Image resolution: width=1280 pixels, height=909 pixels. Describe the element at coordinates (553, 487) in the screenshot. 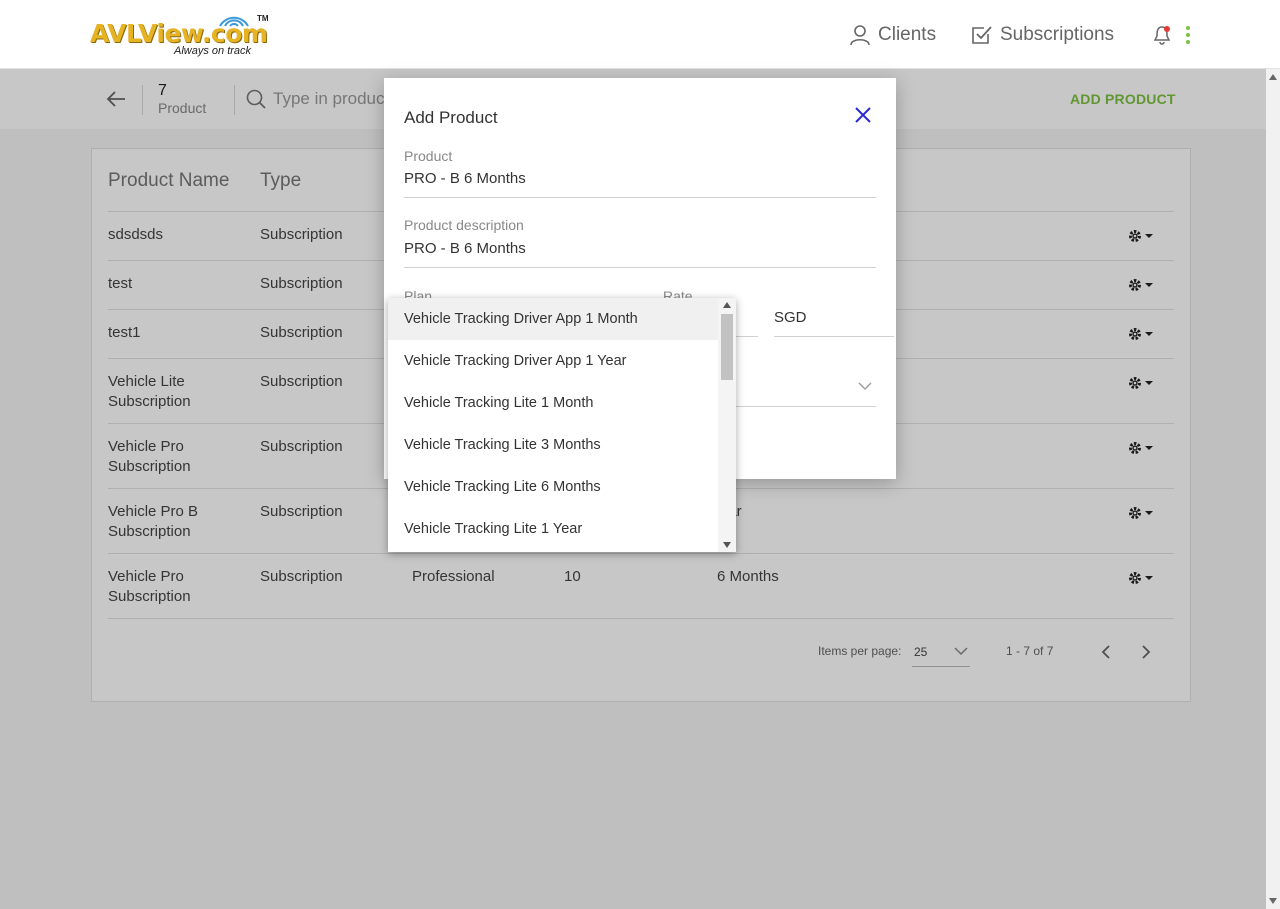

I see `plan-option: Vehicle Tracking Lite 6 Months` at that location.